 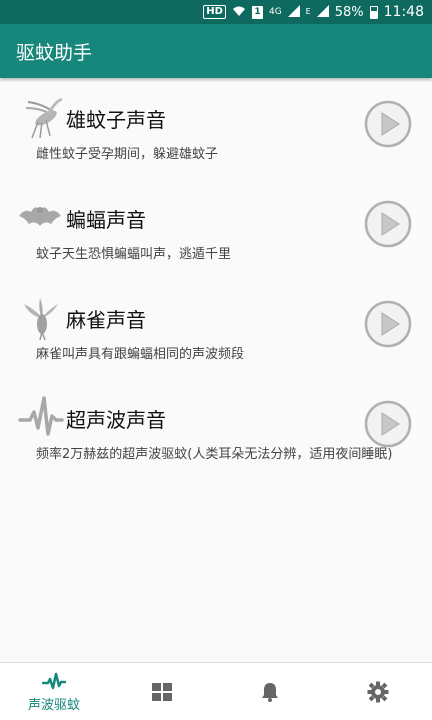 I want to click on list-item: 超声波声音 频率2万赫兹的超声波驱蚊(人类耳朵无法分辨，适用夜间睡眠), so click(x=216, y=428).